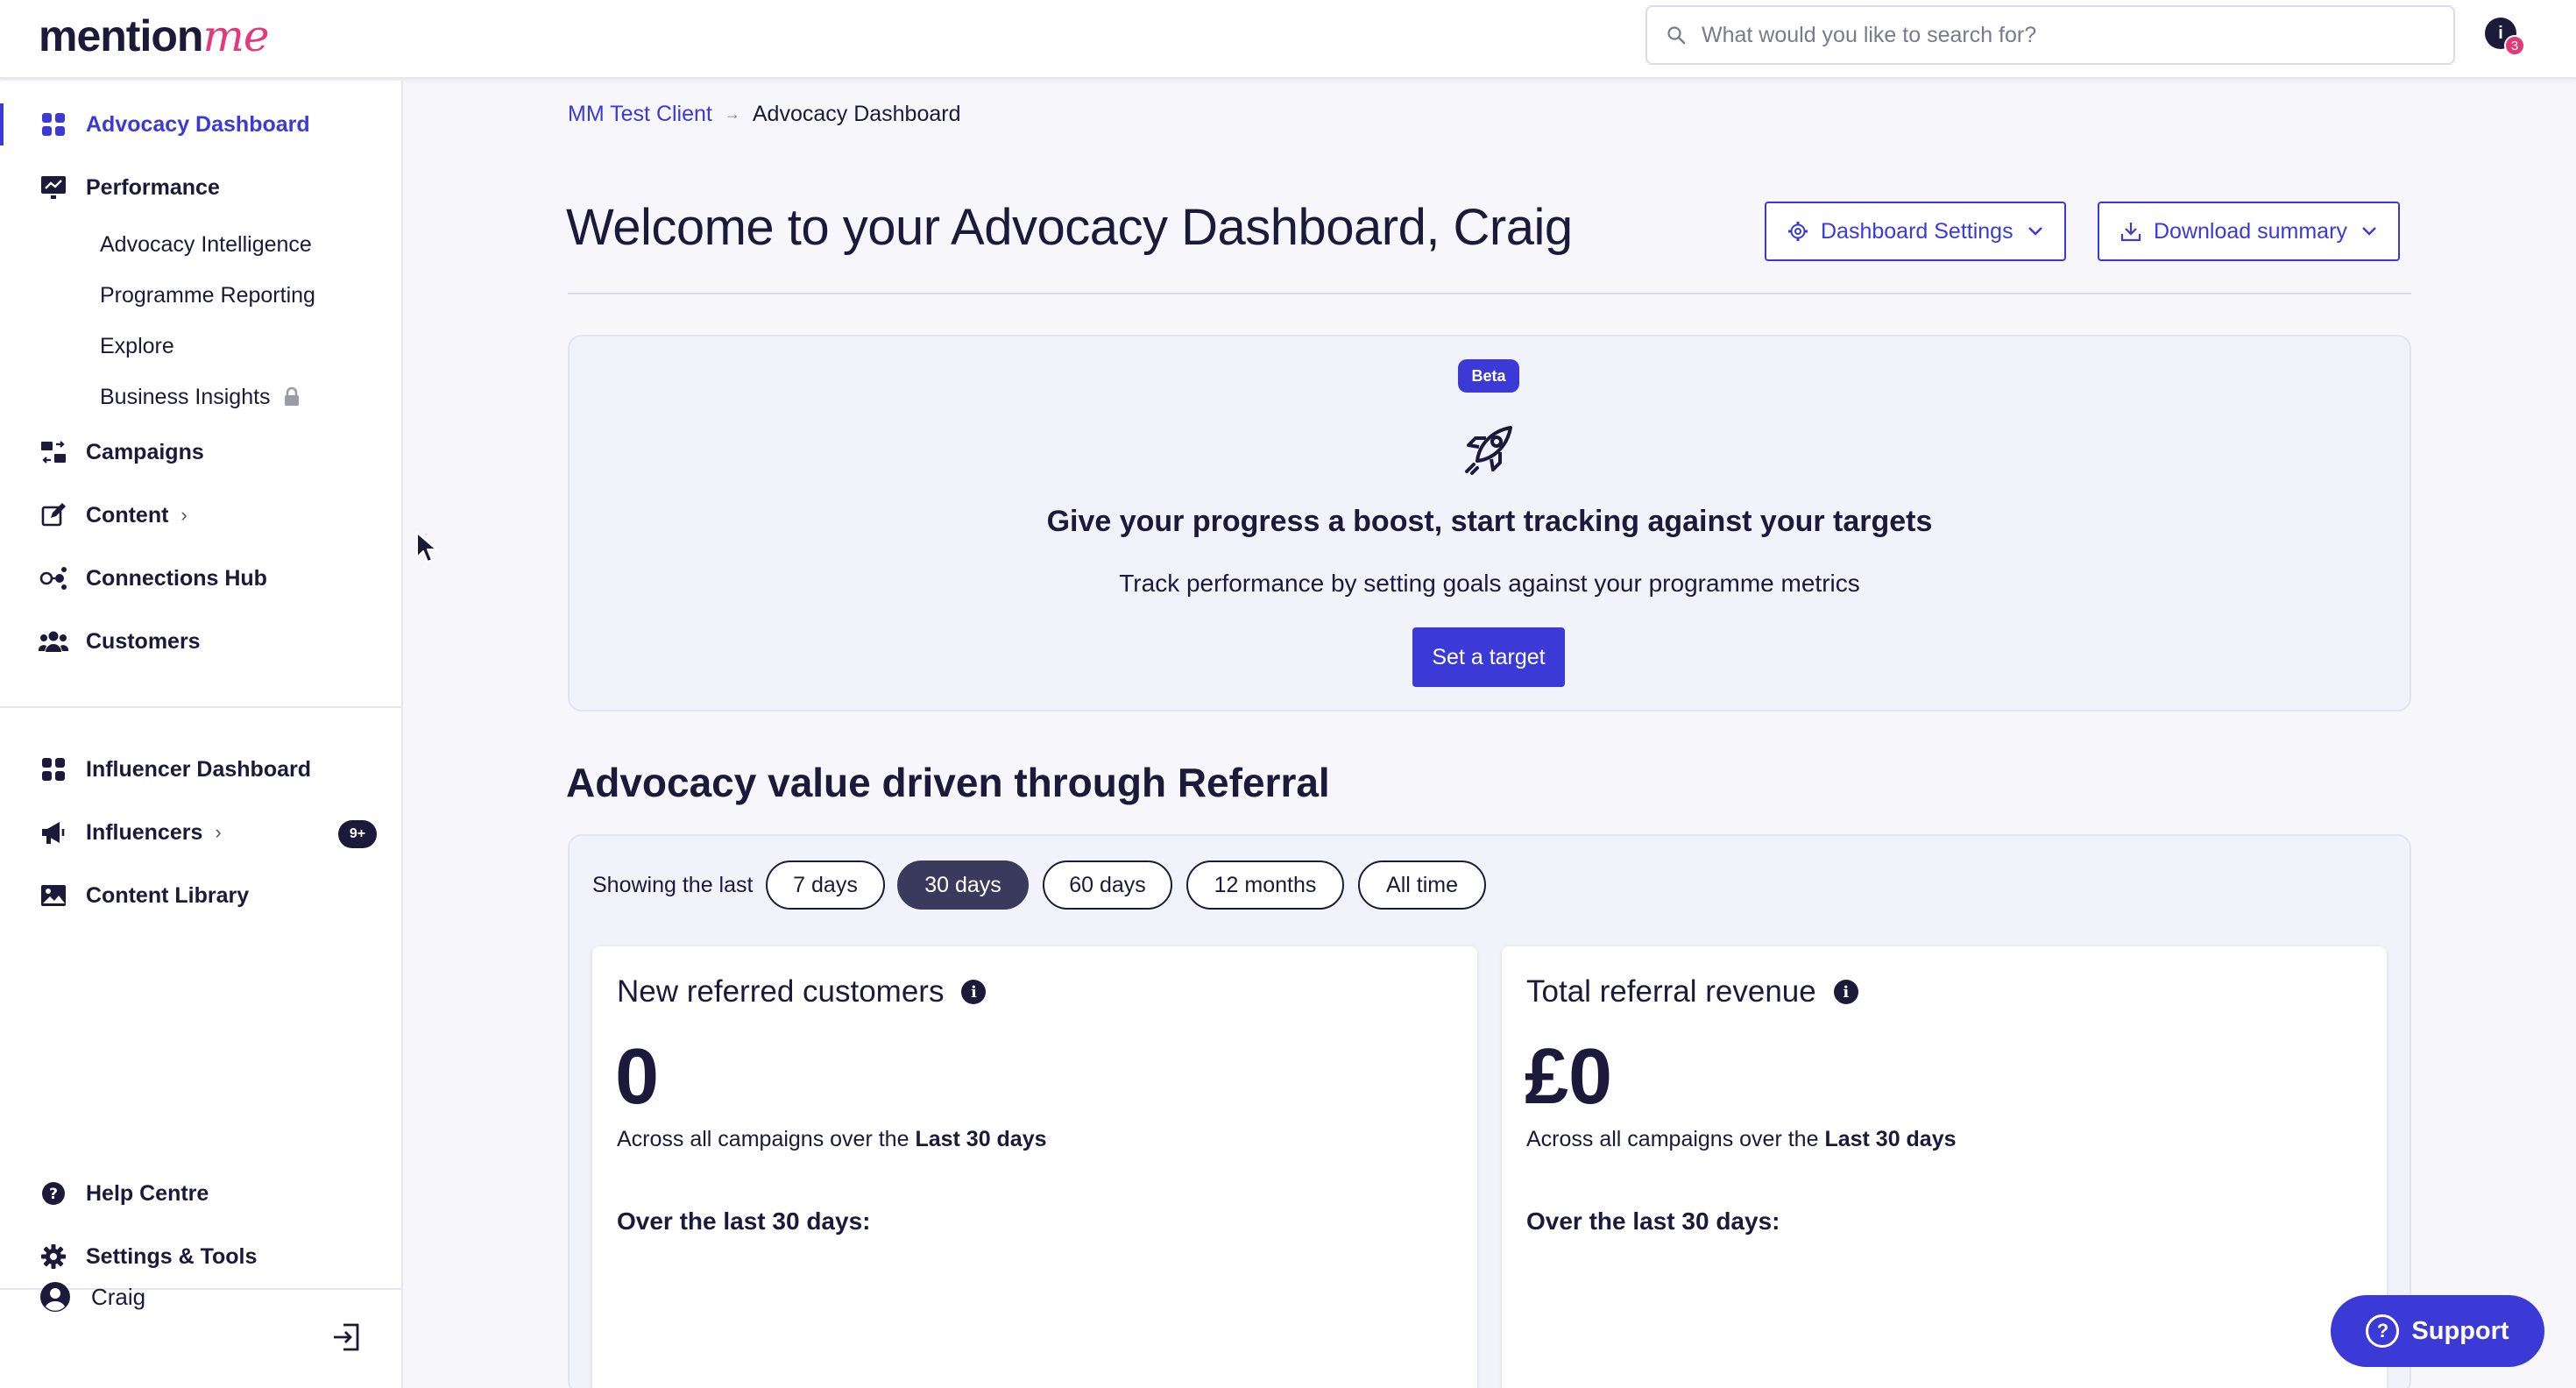 The width and height of the screenshot is (2576, 1388). I want to click on connections-icon, so click(53, 578).